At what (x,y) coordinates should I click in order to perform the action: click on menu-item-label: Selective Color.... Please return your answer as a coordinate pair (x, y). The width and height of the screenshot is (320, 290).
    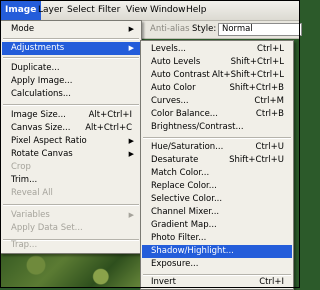
    Looking at the image, I should click on (187, 199).